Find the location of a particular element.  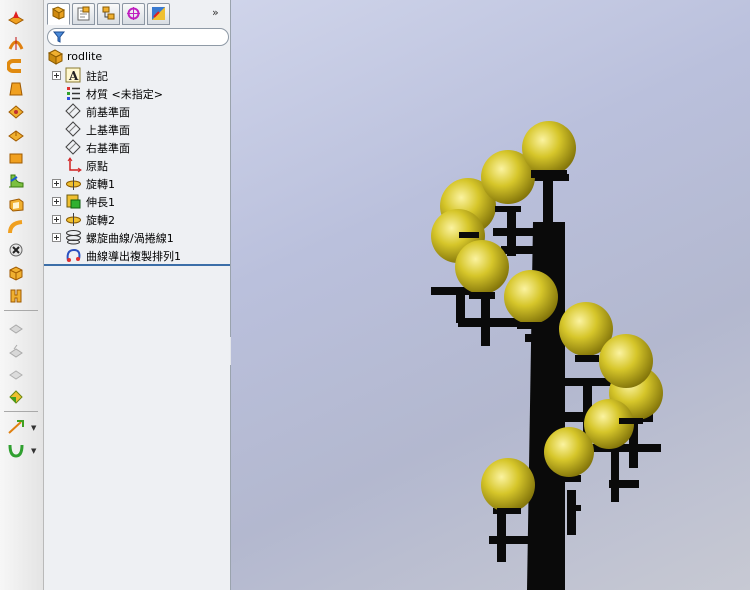

extrude-icon is located at coordinates (73, 201).